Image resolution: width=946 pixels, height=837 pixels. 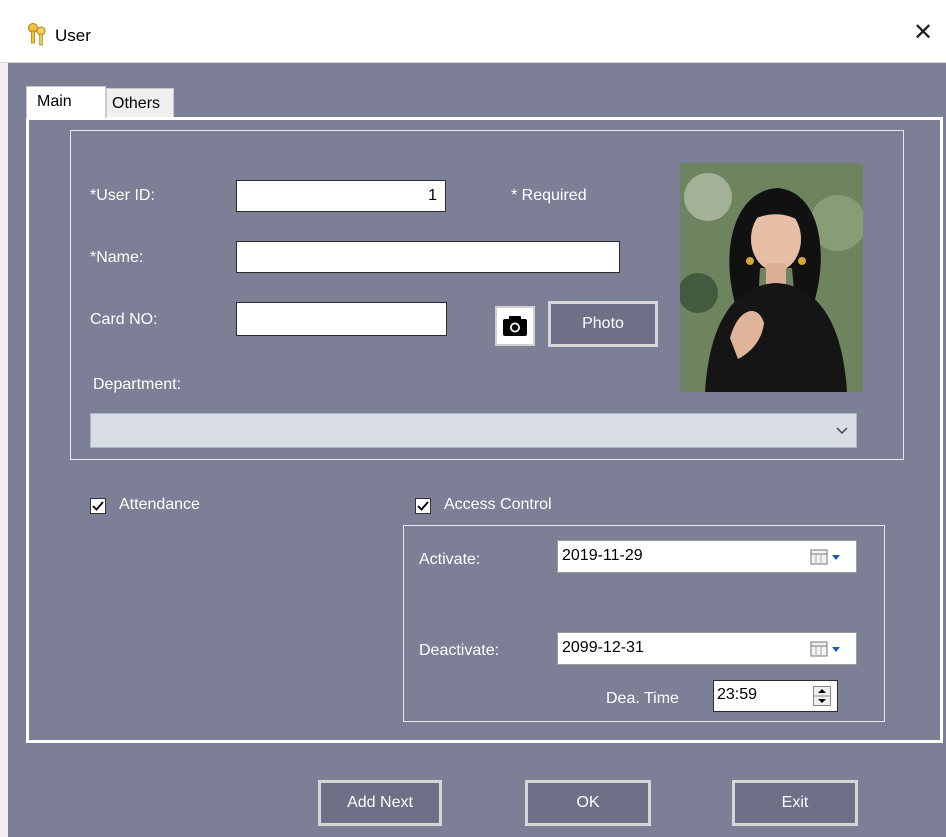 I want to click on activate-date-picker: 2019-11-29, so click(x=707, y=556).